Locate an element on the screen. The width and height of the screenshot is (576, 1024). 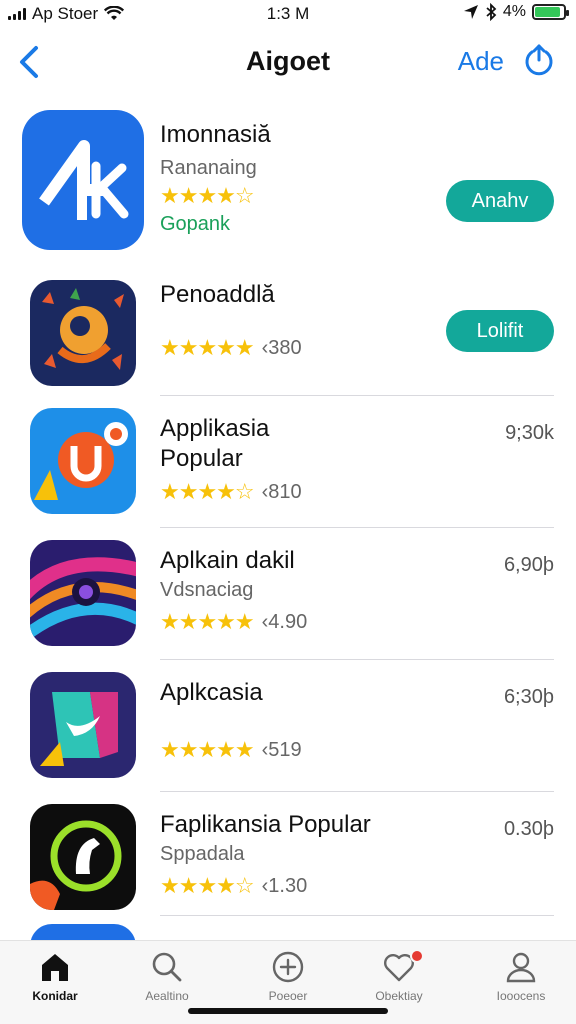
rating-count: ‹519 is located at coordinates (281, 750).